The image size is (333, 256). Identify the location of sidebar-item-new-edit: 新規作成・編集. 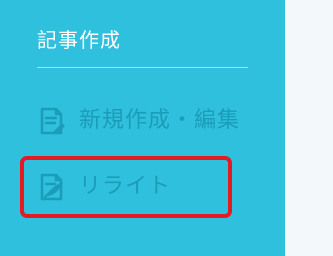
(138, 121).